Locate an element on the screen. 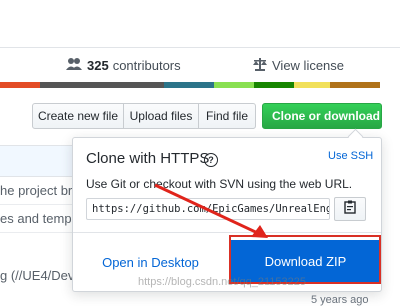 Image resolution: width=400 pixels, height=306 pixels. people-icon is located at coordinates (74, 65).